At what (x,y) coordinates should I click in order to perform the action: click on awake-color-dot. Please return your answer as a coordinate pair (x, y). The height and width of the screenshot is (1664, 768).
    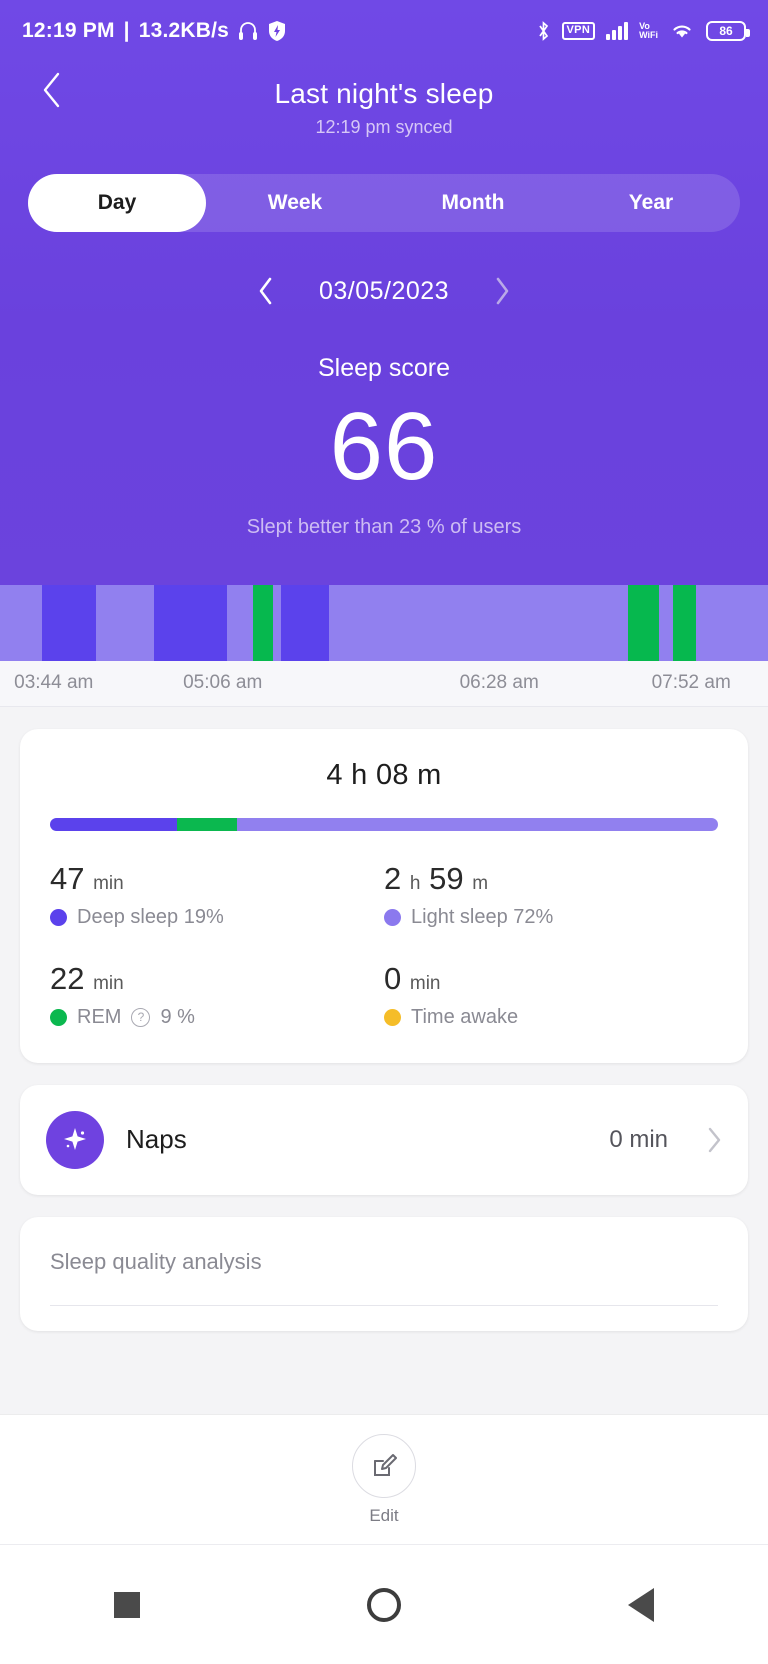
    Looking at the image, I should click on (392, 1017).